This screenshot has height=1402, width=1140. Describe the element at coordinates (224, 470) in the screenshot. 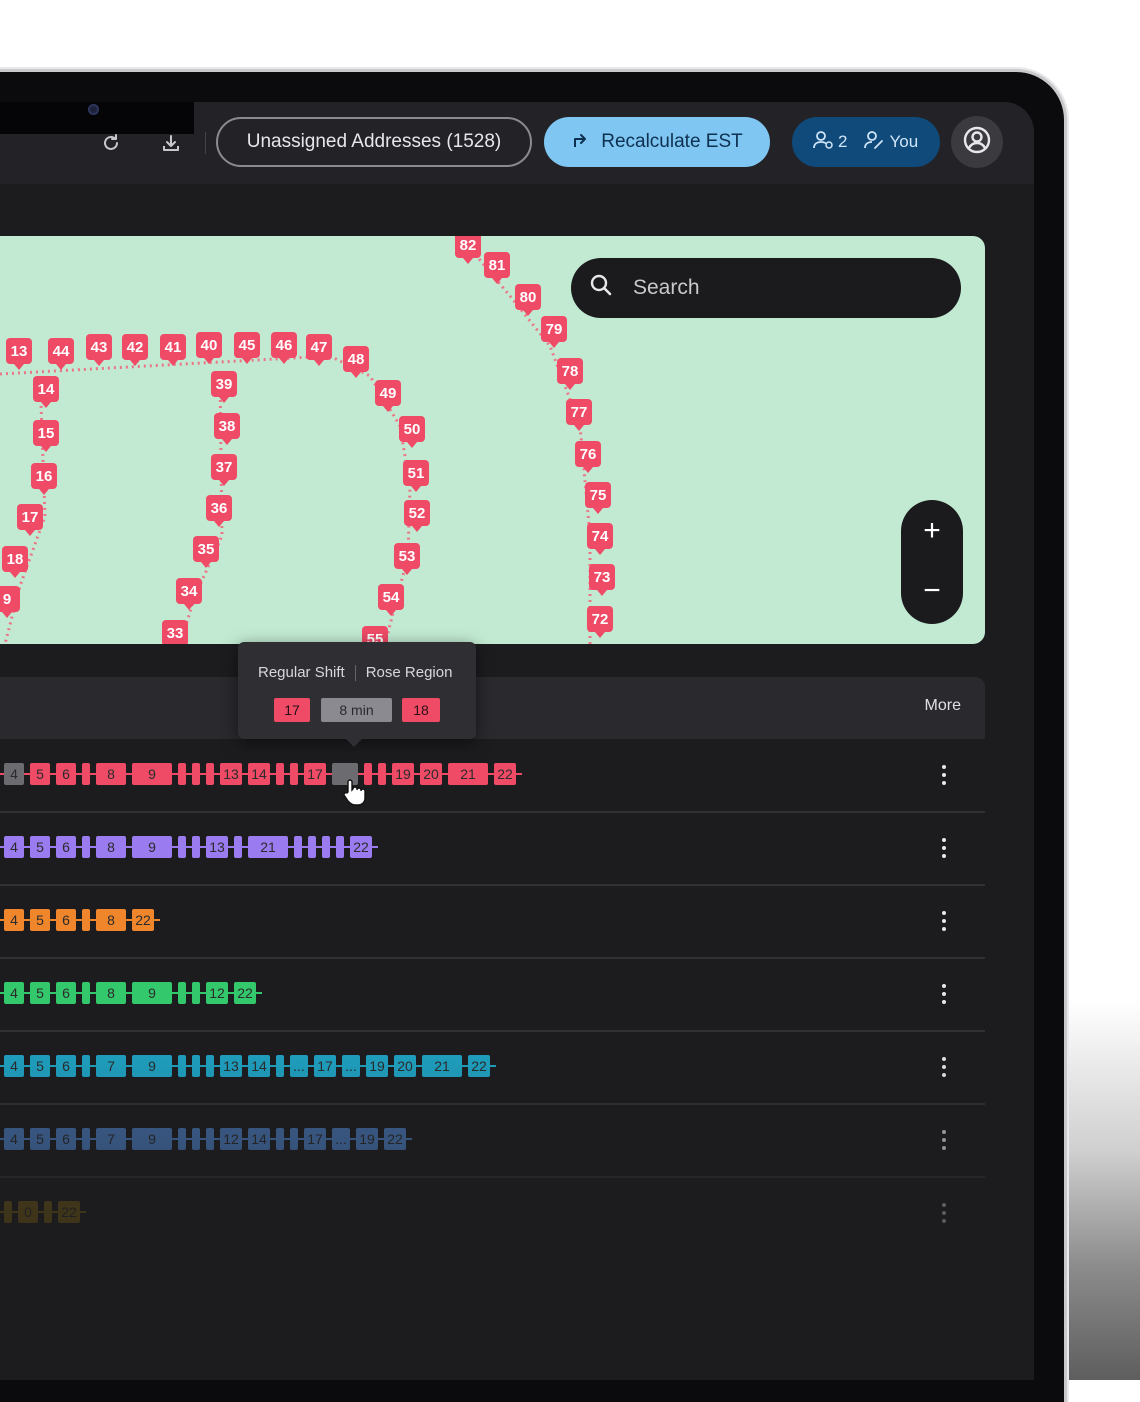

I see `map-stop-pin: 37` at that location.